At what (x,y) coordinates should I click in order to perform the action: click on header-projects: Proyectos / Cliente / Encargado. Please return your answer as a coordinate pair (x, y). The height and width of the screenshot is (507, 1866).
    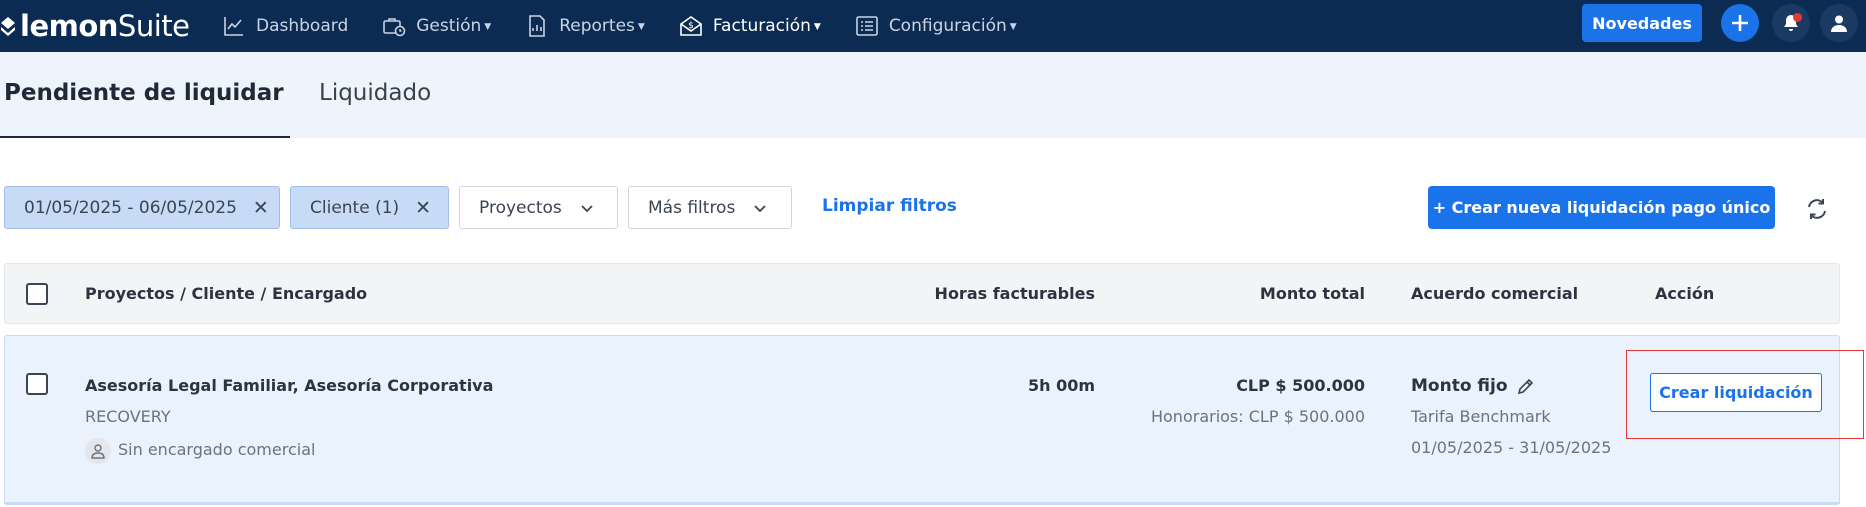
    Looking at the image, I should click on (226, 293).